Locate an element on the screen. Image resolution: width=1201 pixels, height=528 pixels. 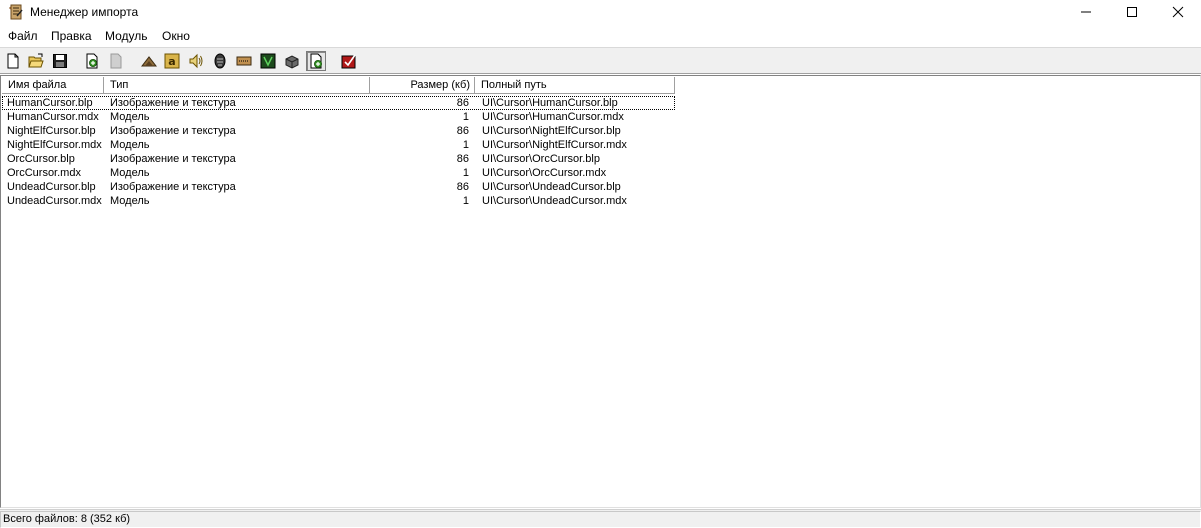
sound-editor-button is located at coordinates (196, 61).